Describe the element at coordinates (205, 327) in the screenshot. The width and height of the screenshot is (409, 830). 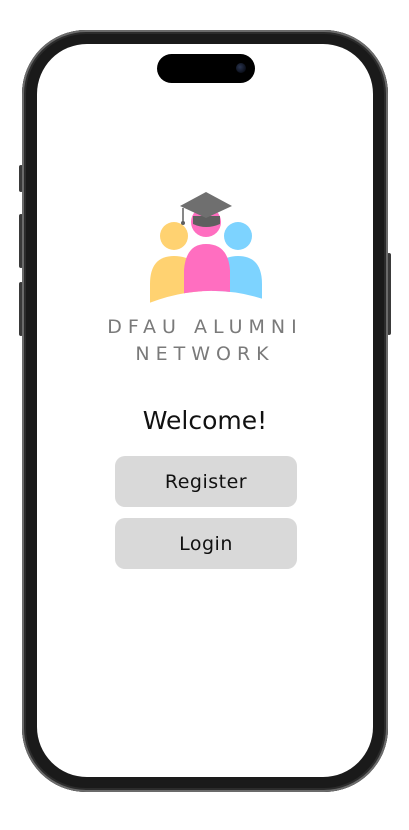
I see `brand-name-line1: DFAU ALUMNI` at that location.